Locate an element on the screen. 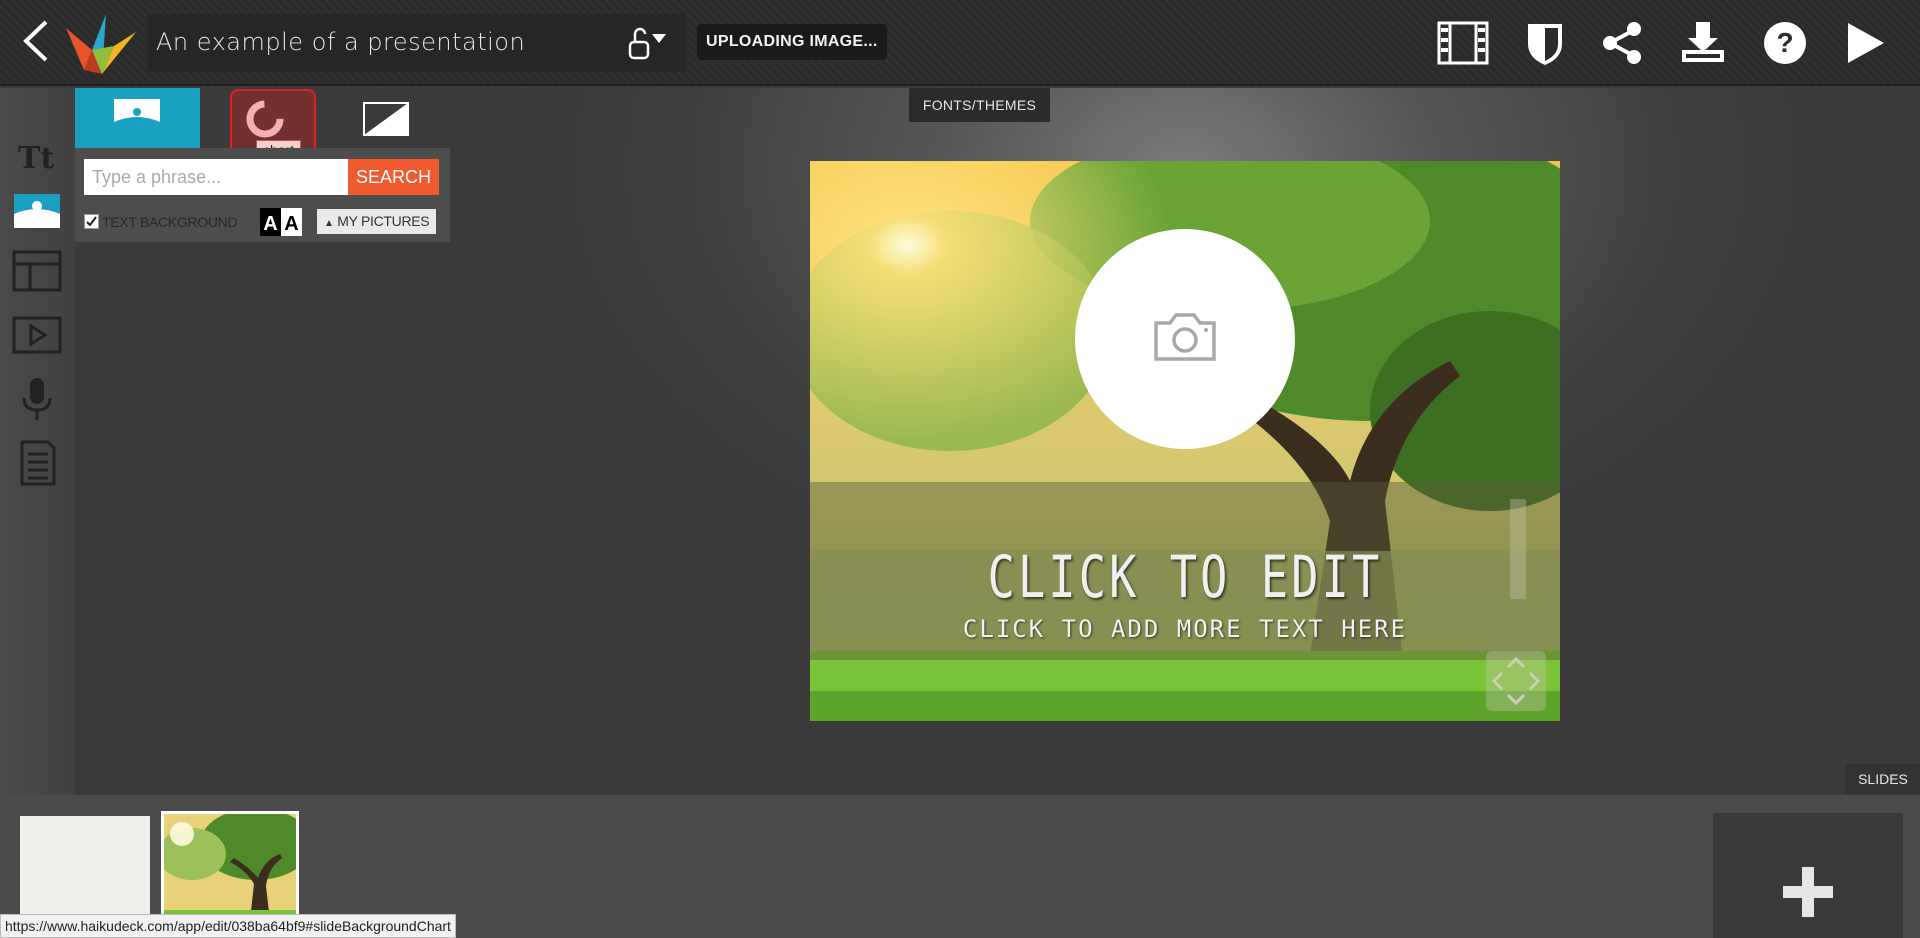 This screenshot has width=1920, height=938. text-tool-icon: Tt is located at coordinates (37, 157).